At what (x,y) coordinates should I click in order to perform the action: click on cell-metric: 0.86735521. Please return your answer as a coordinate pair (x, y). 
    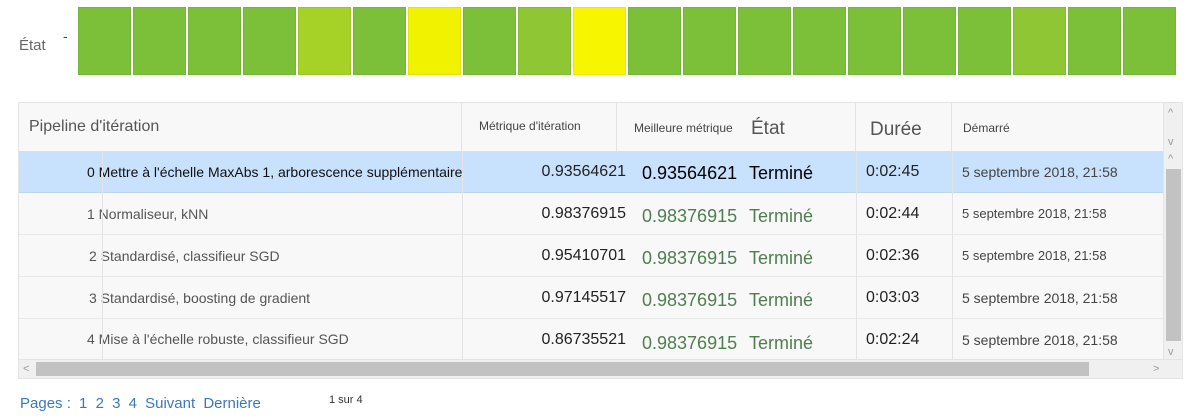
    Looking at the image, I should click on (583, 339).